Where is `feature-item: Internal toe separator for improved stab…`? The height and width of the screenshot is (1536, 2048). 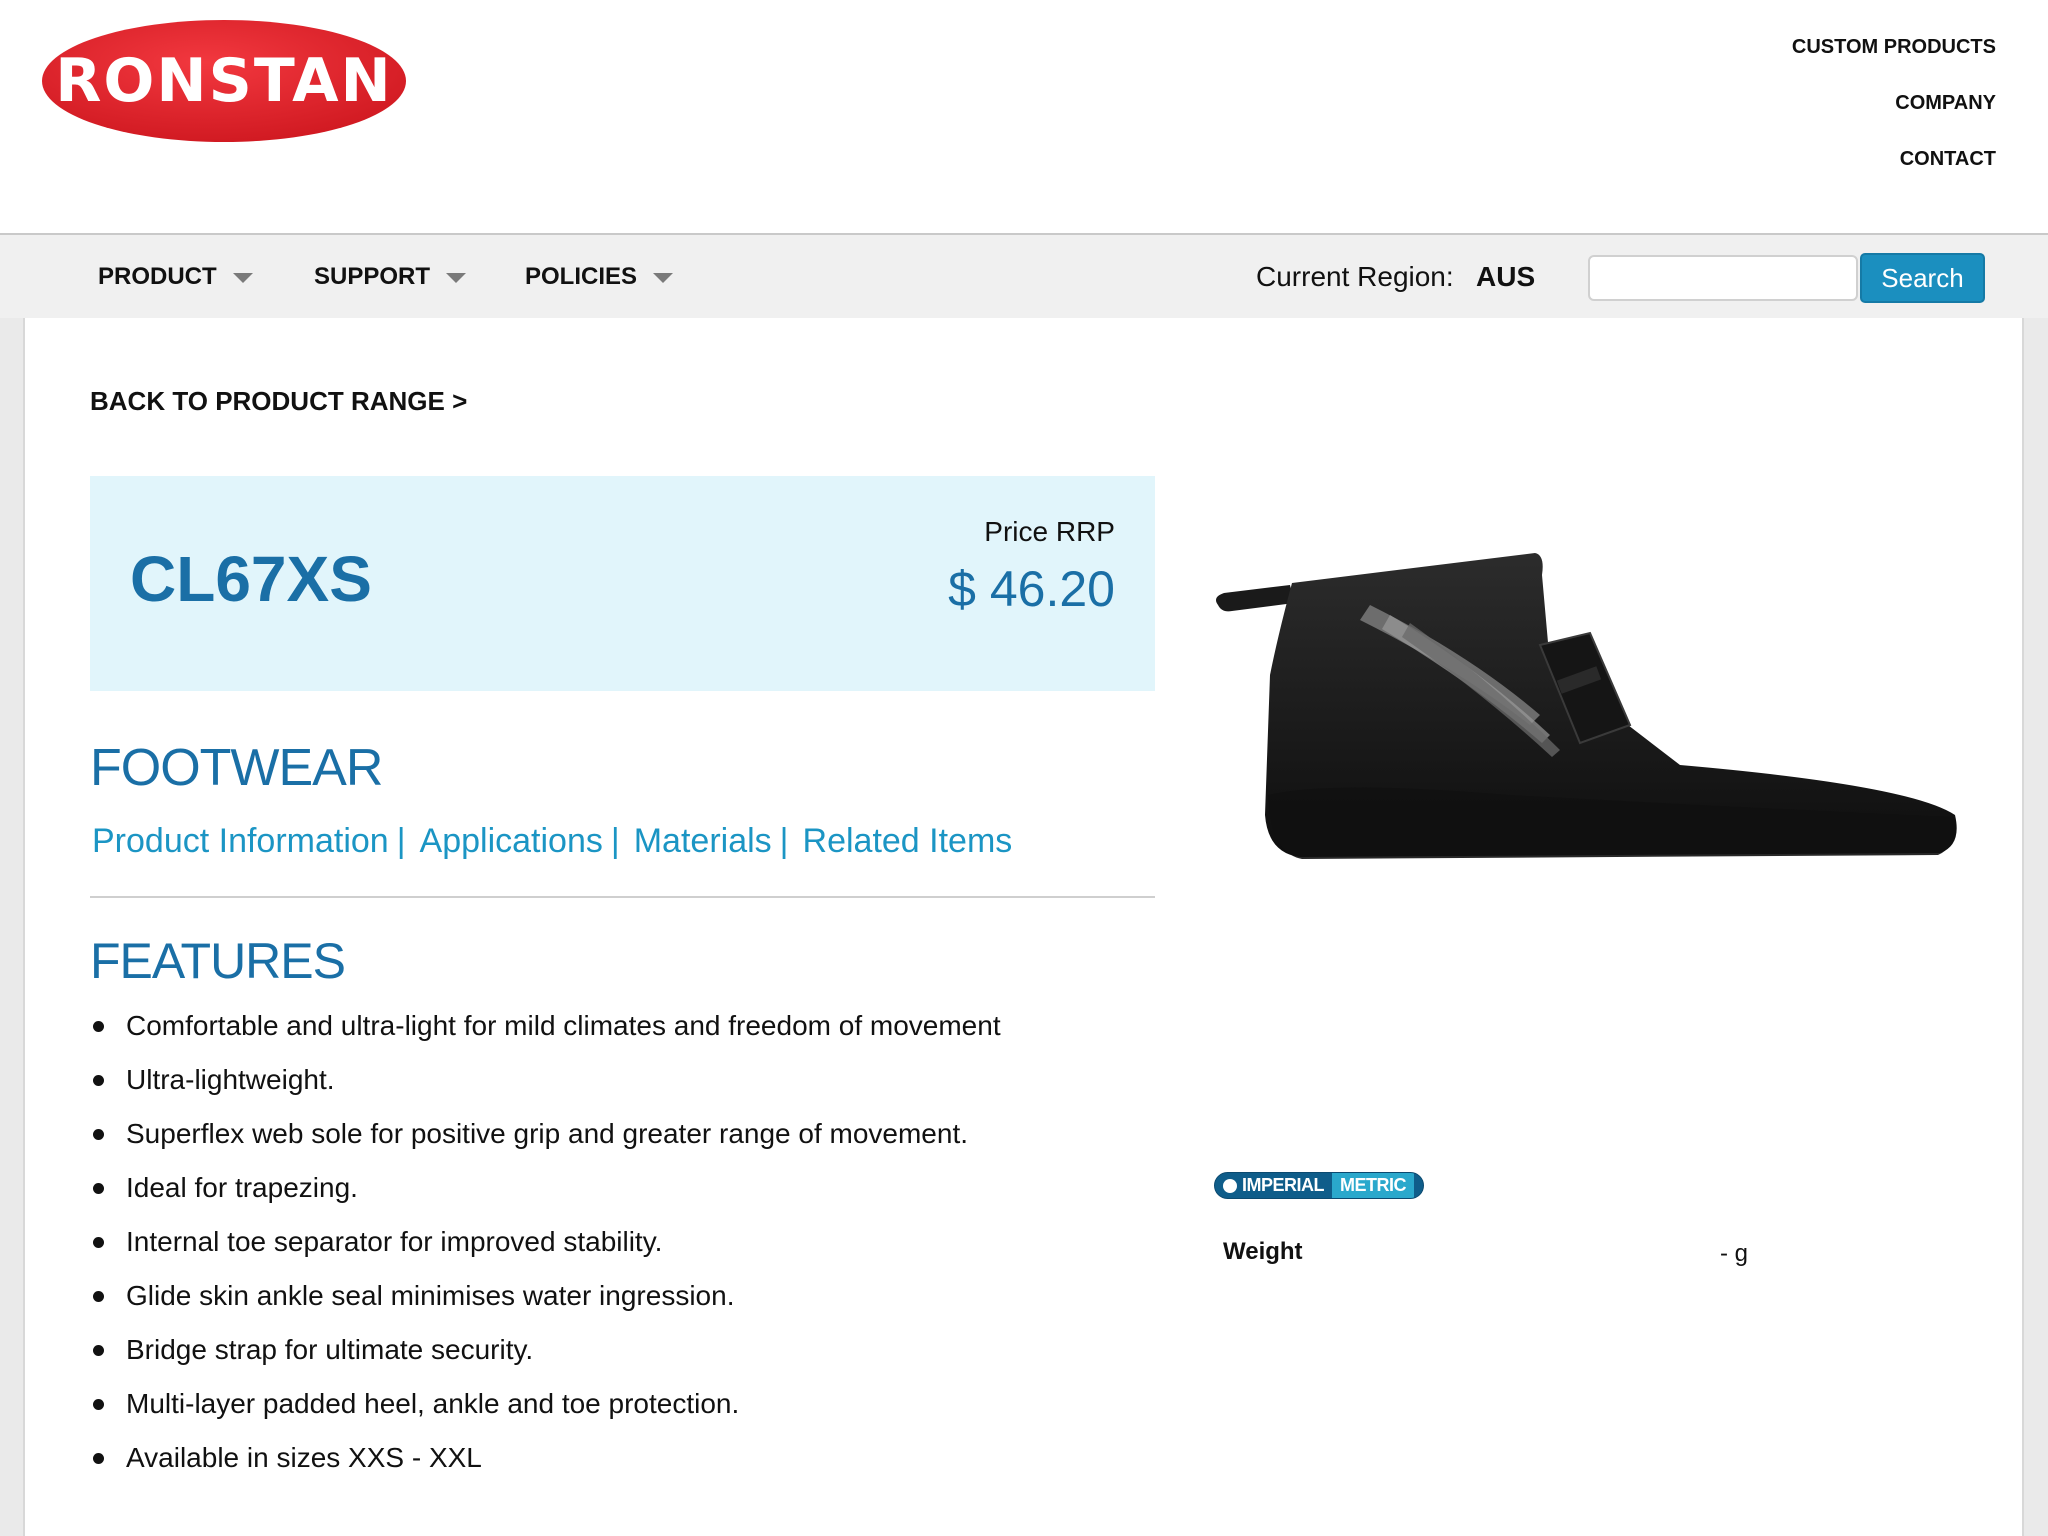 feature-item: Internal toe separator for improved stab… is located at coordinates (545, 1249).